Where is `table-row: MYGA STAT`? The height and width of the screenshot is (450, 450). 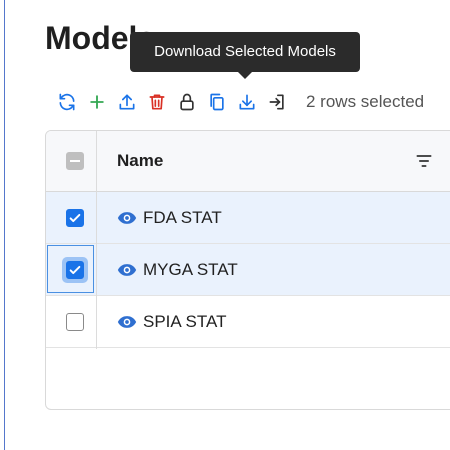
table-row: MYGA STAT is located at coordinates (248, 270).